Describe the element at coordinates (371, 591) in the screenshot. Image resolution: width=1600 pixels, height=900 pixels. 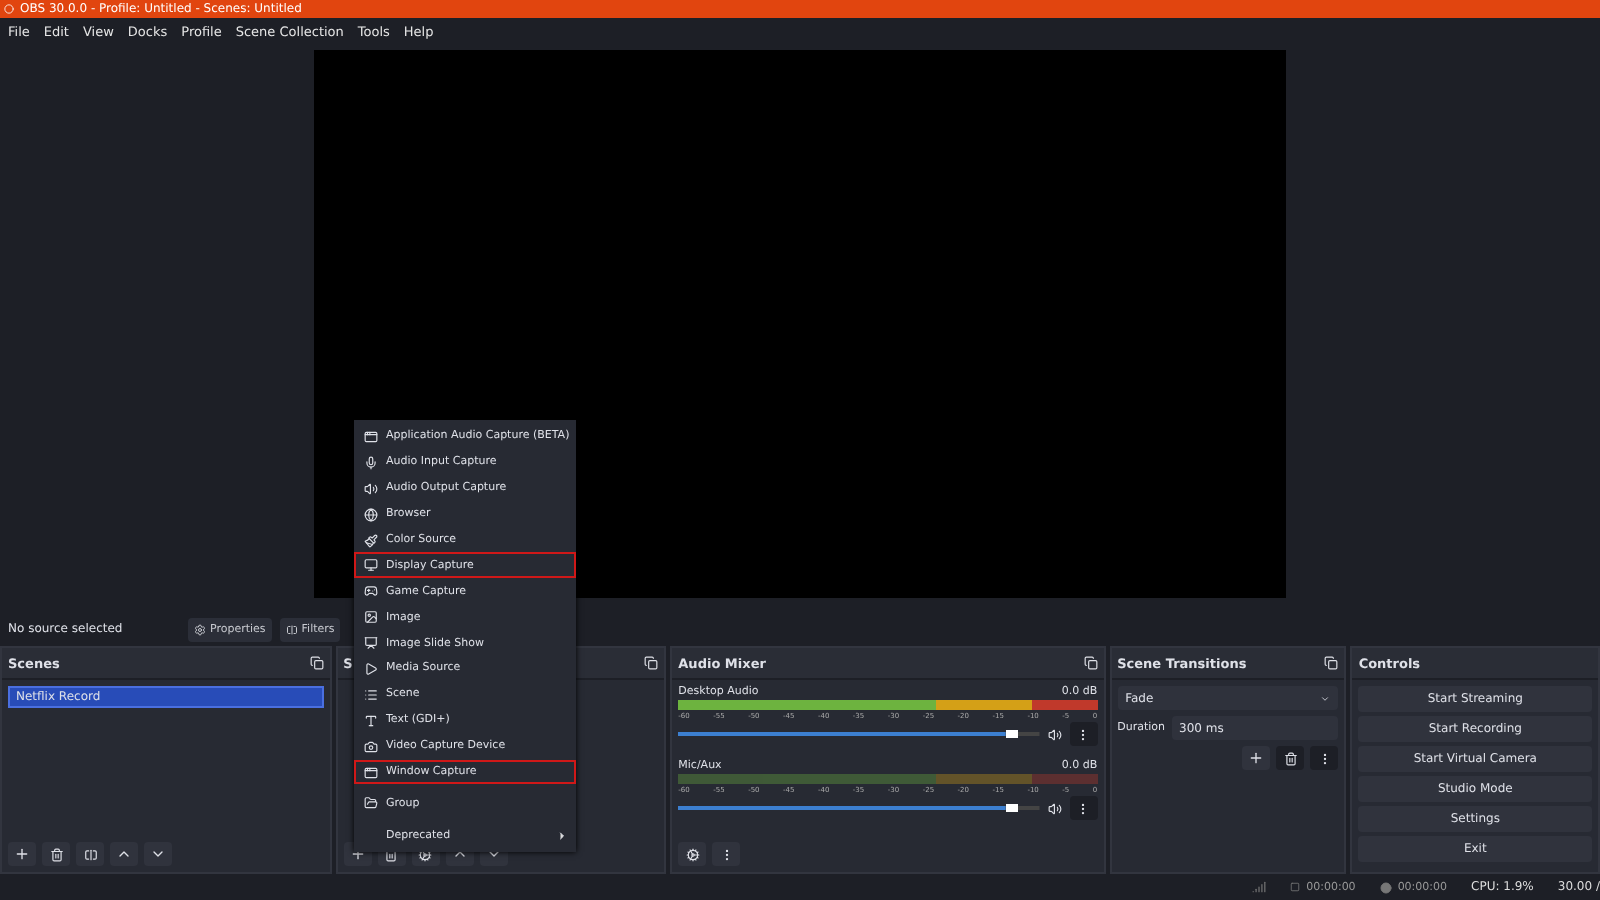
I see `gamepad-icon` at that location.